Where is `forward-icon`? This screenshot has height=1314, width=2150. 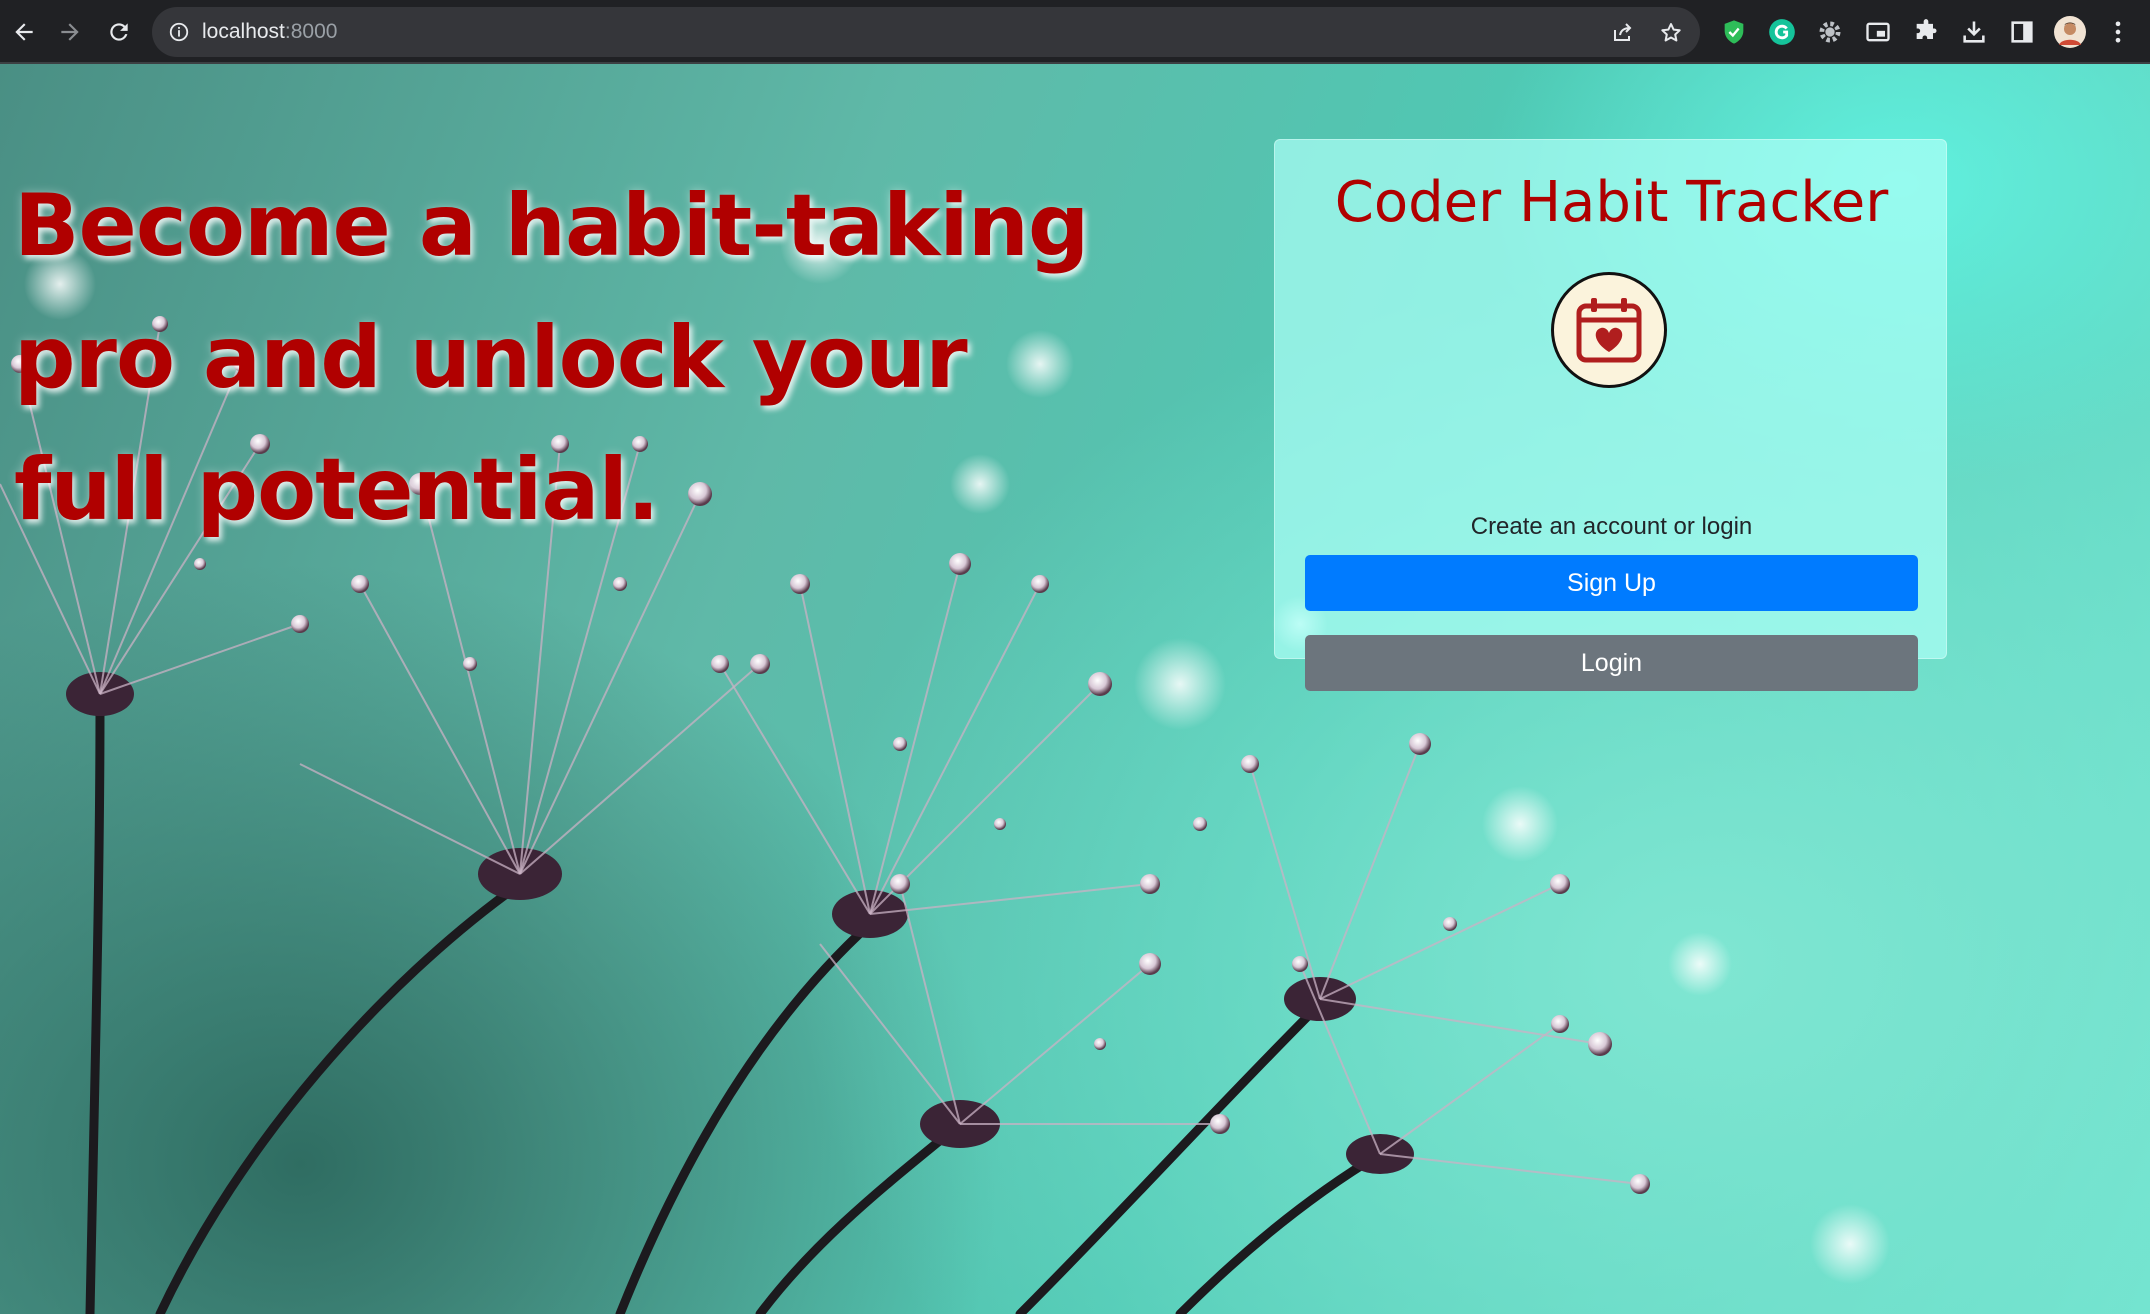
forward-icon is located at coordinates (70, 32).